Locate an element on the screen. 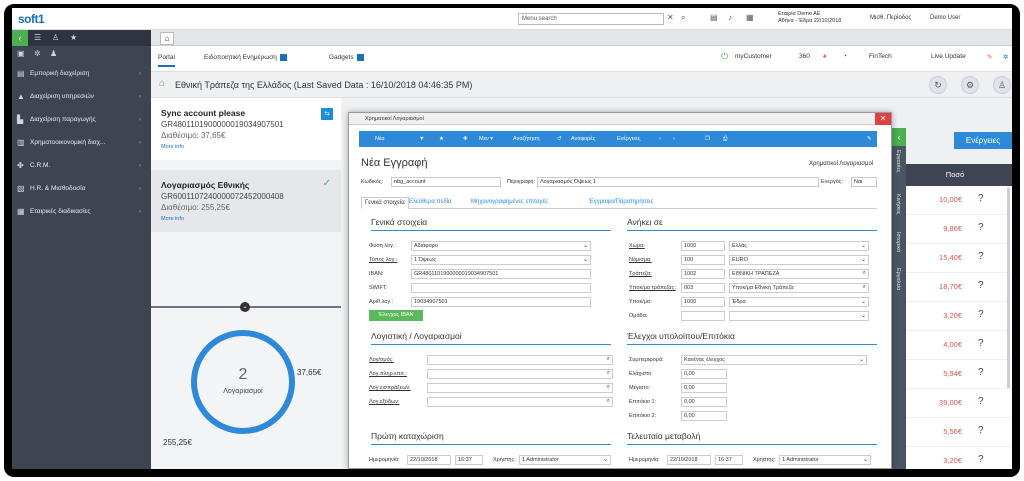 The width and height of the screenshot is (1024, 481). table-row: 10,00€? is located at coordinates (955, 200).